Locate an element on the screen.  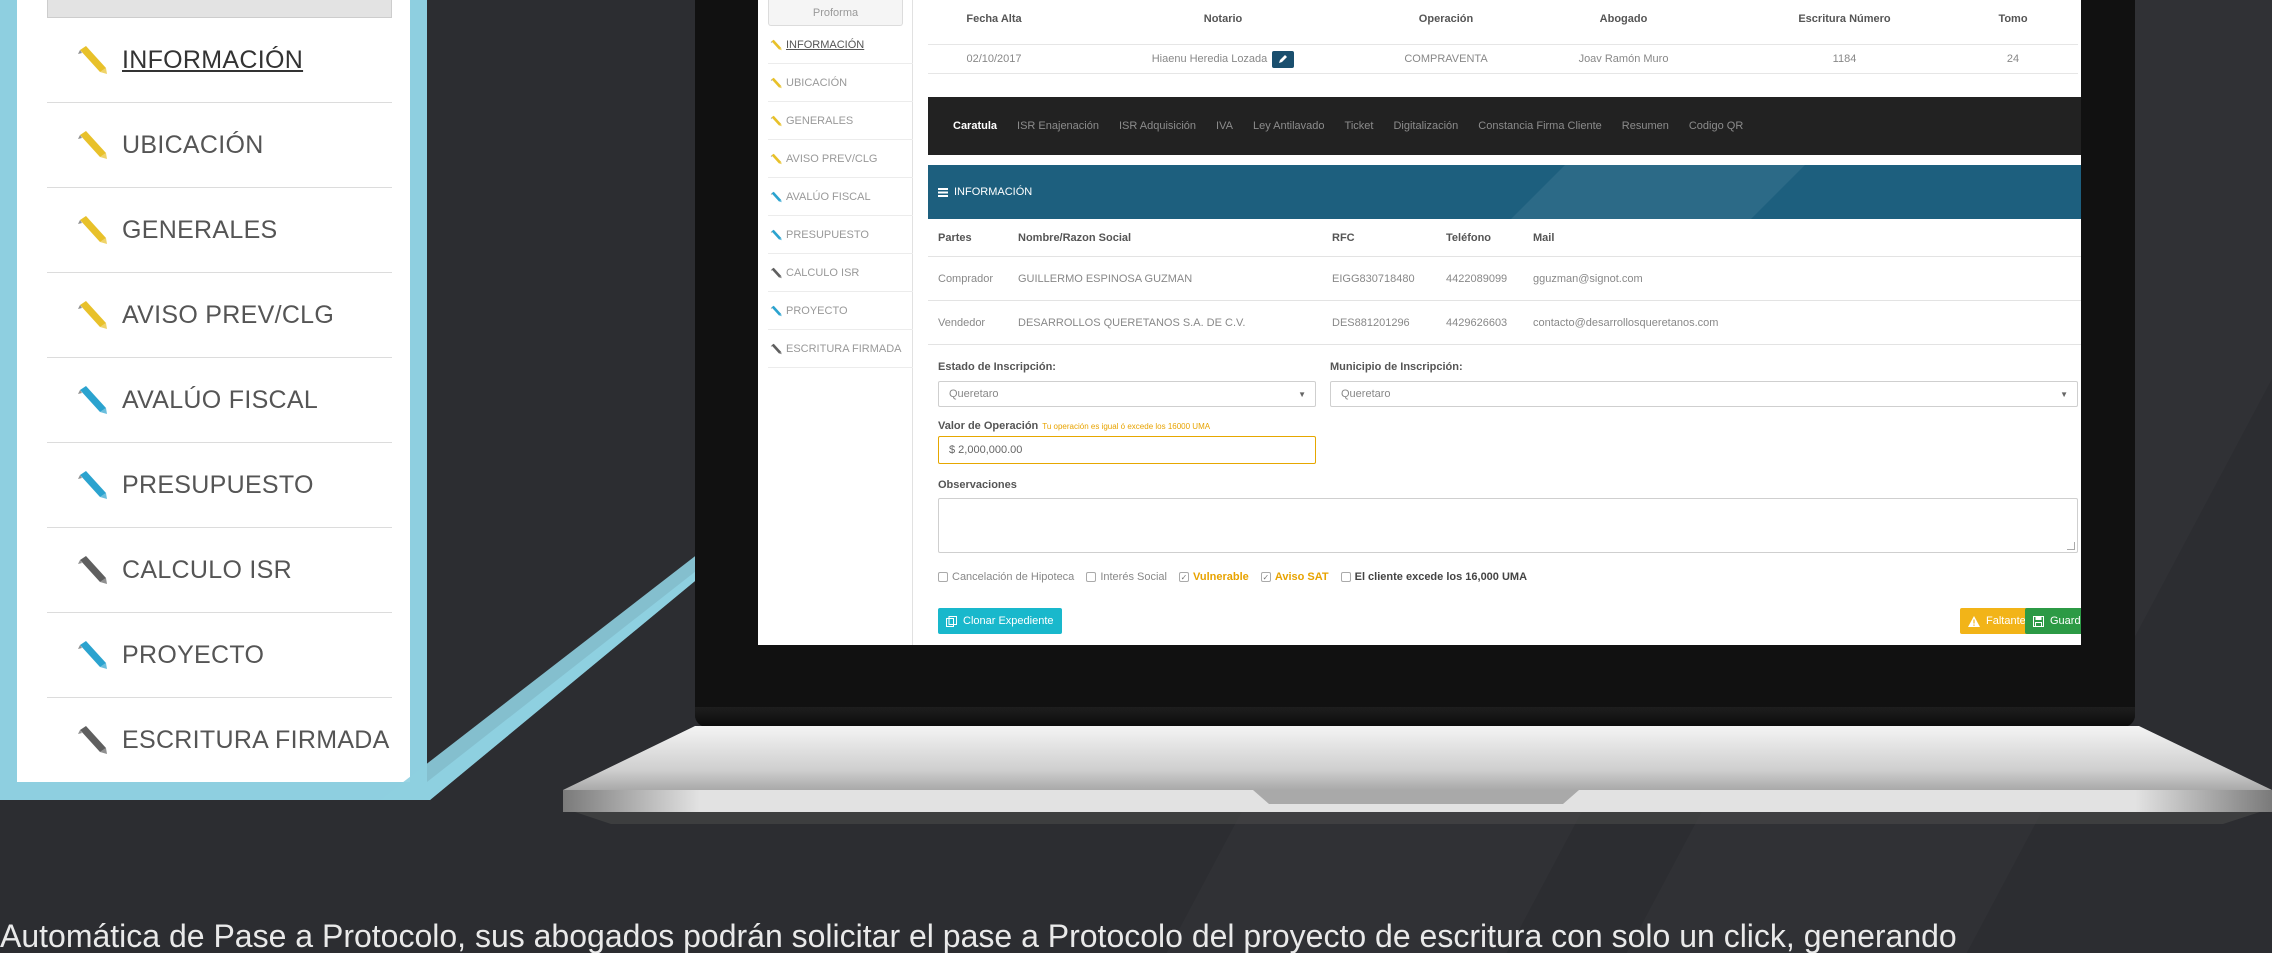
tab: Constancia Firma Cliente is located at coordinates (1540, 126).